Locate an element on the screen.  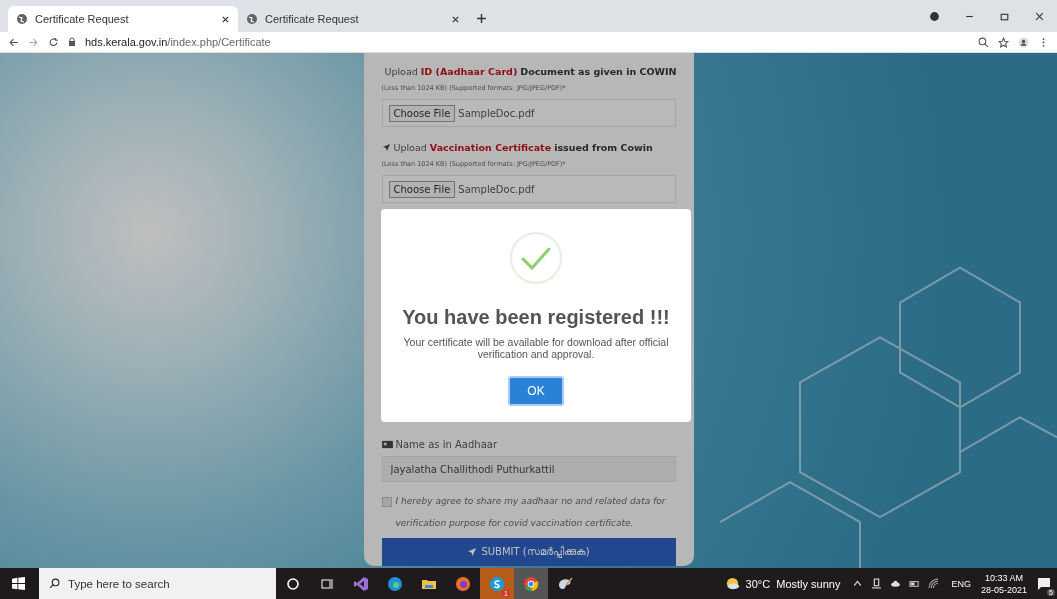
agree-text: I hereby agree to share my aadhaar no and related data for verification purpose for covid vaccination certificate. is located at coordinates (531, 512).